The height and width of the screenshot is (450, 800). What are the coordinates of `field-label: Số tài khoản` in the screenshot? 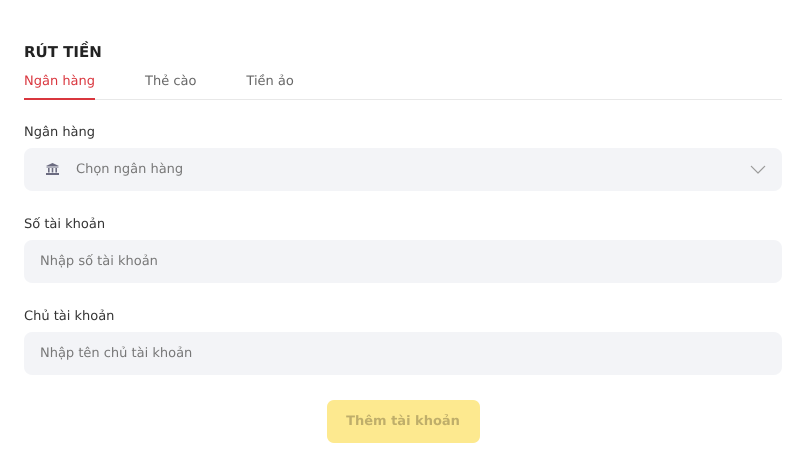 It's located at (65, 224).